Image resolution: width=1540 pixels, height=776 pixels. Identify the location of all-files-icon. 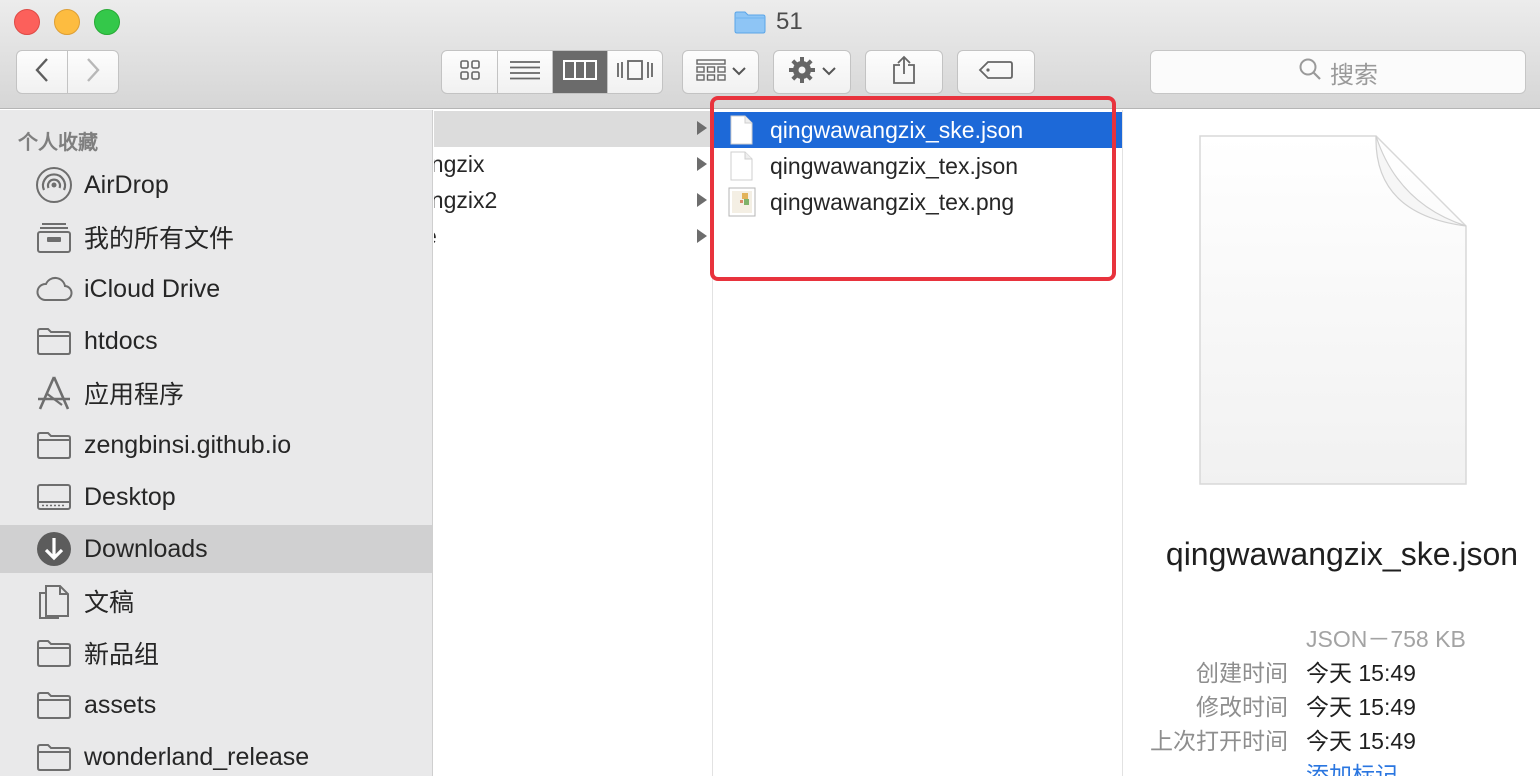
(54, 237).